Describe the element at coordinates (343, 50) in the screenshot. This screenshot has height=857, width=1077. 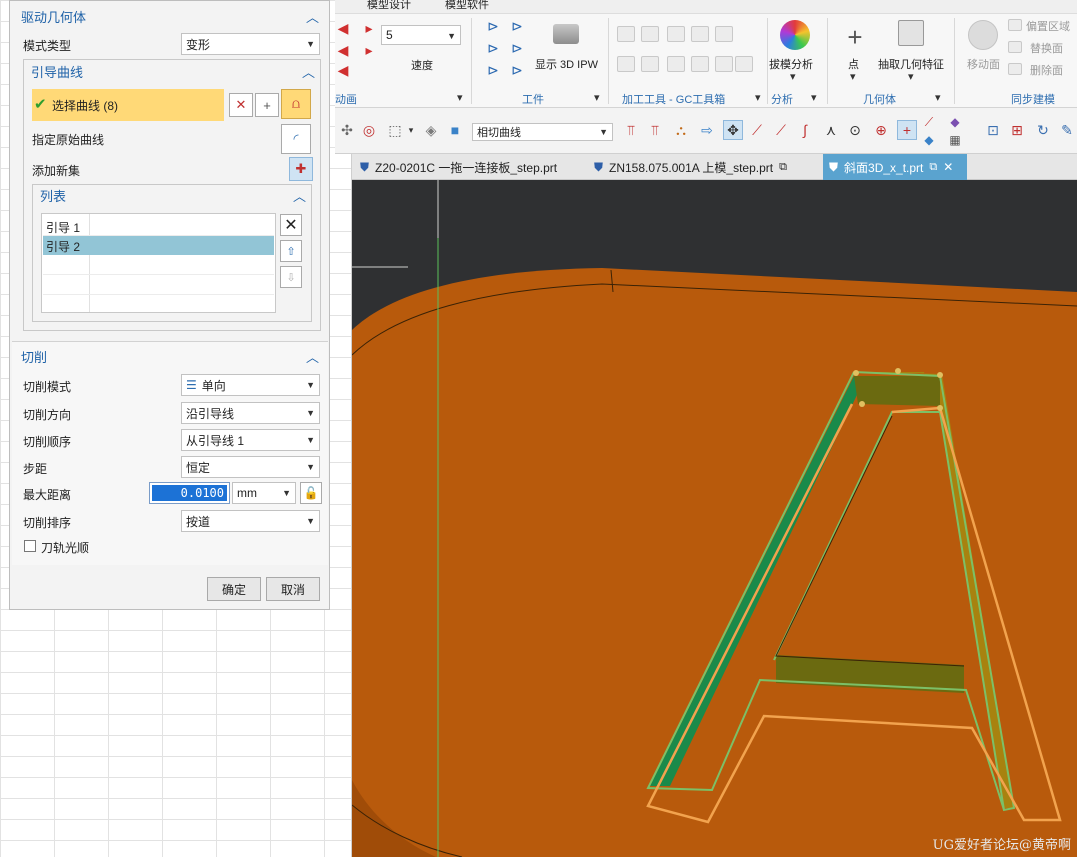
I see `play-back-icon: ◀` at that location.